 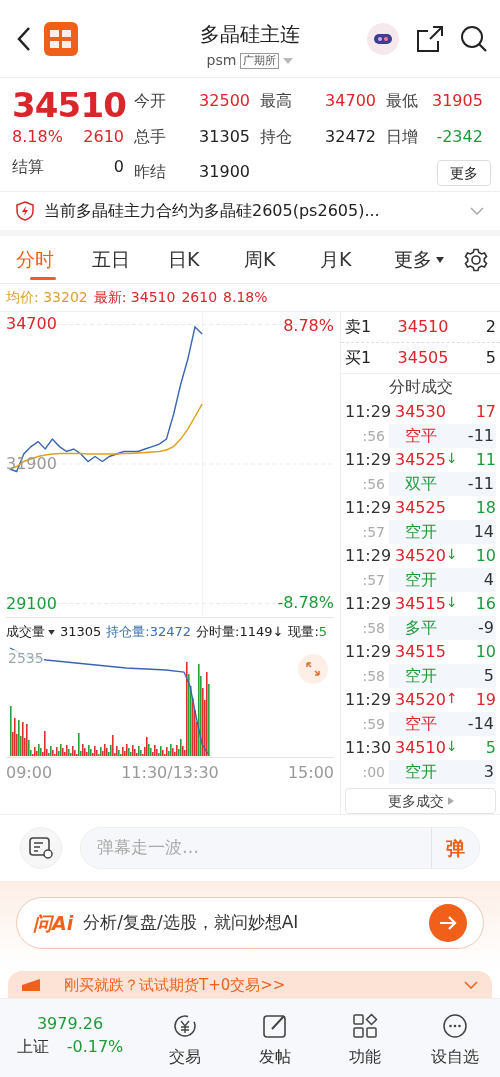 I want to click on time-axis-label: 11:30/13:30, so click(x=170, y=773).